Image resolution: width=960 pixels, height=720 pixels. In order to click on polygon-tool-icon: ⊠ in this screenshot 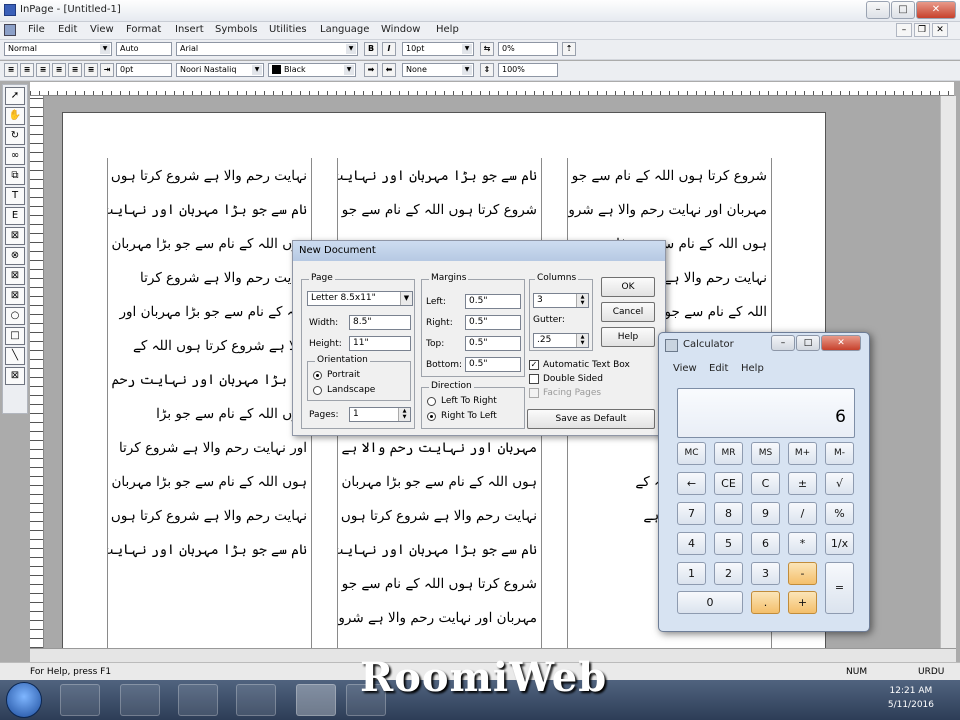, I will do `click(15, 296)`.